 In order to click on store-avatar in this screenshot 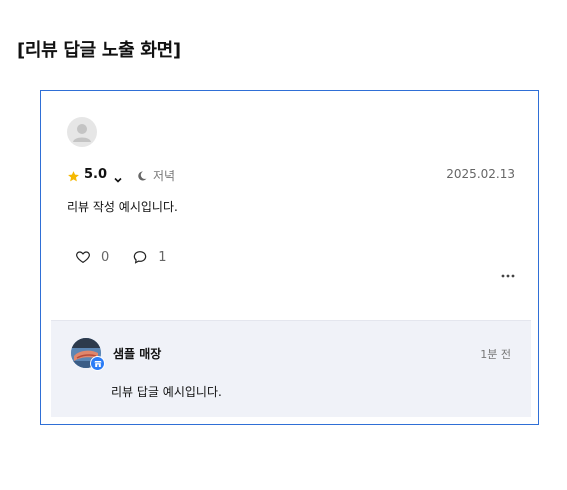, I will do `click(88, 354)`.